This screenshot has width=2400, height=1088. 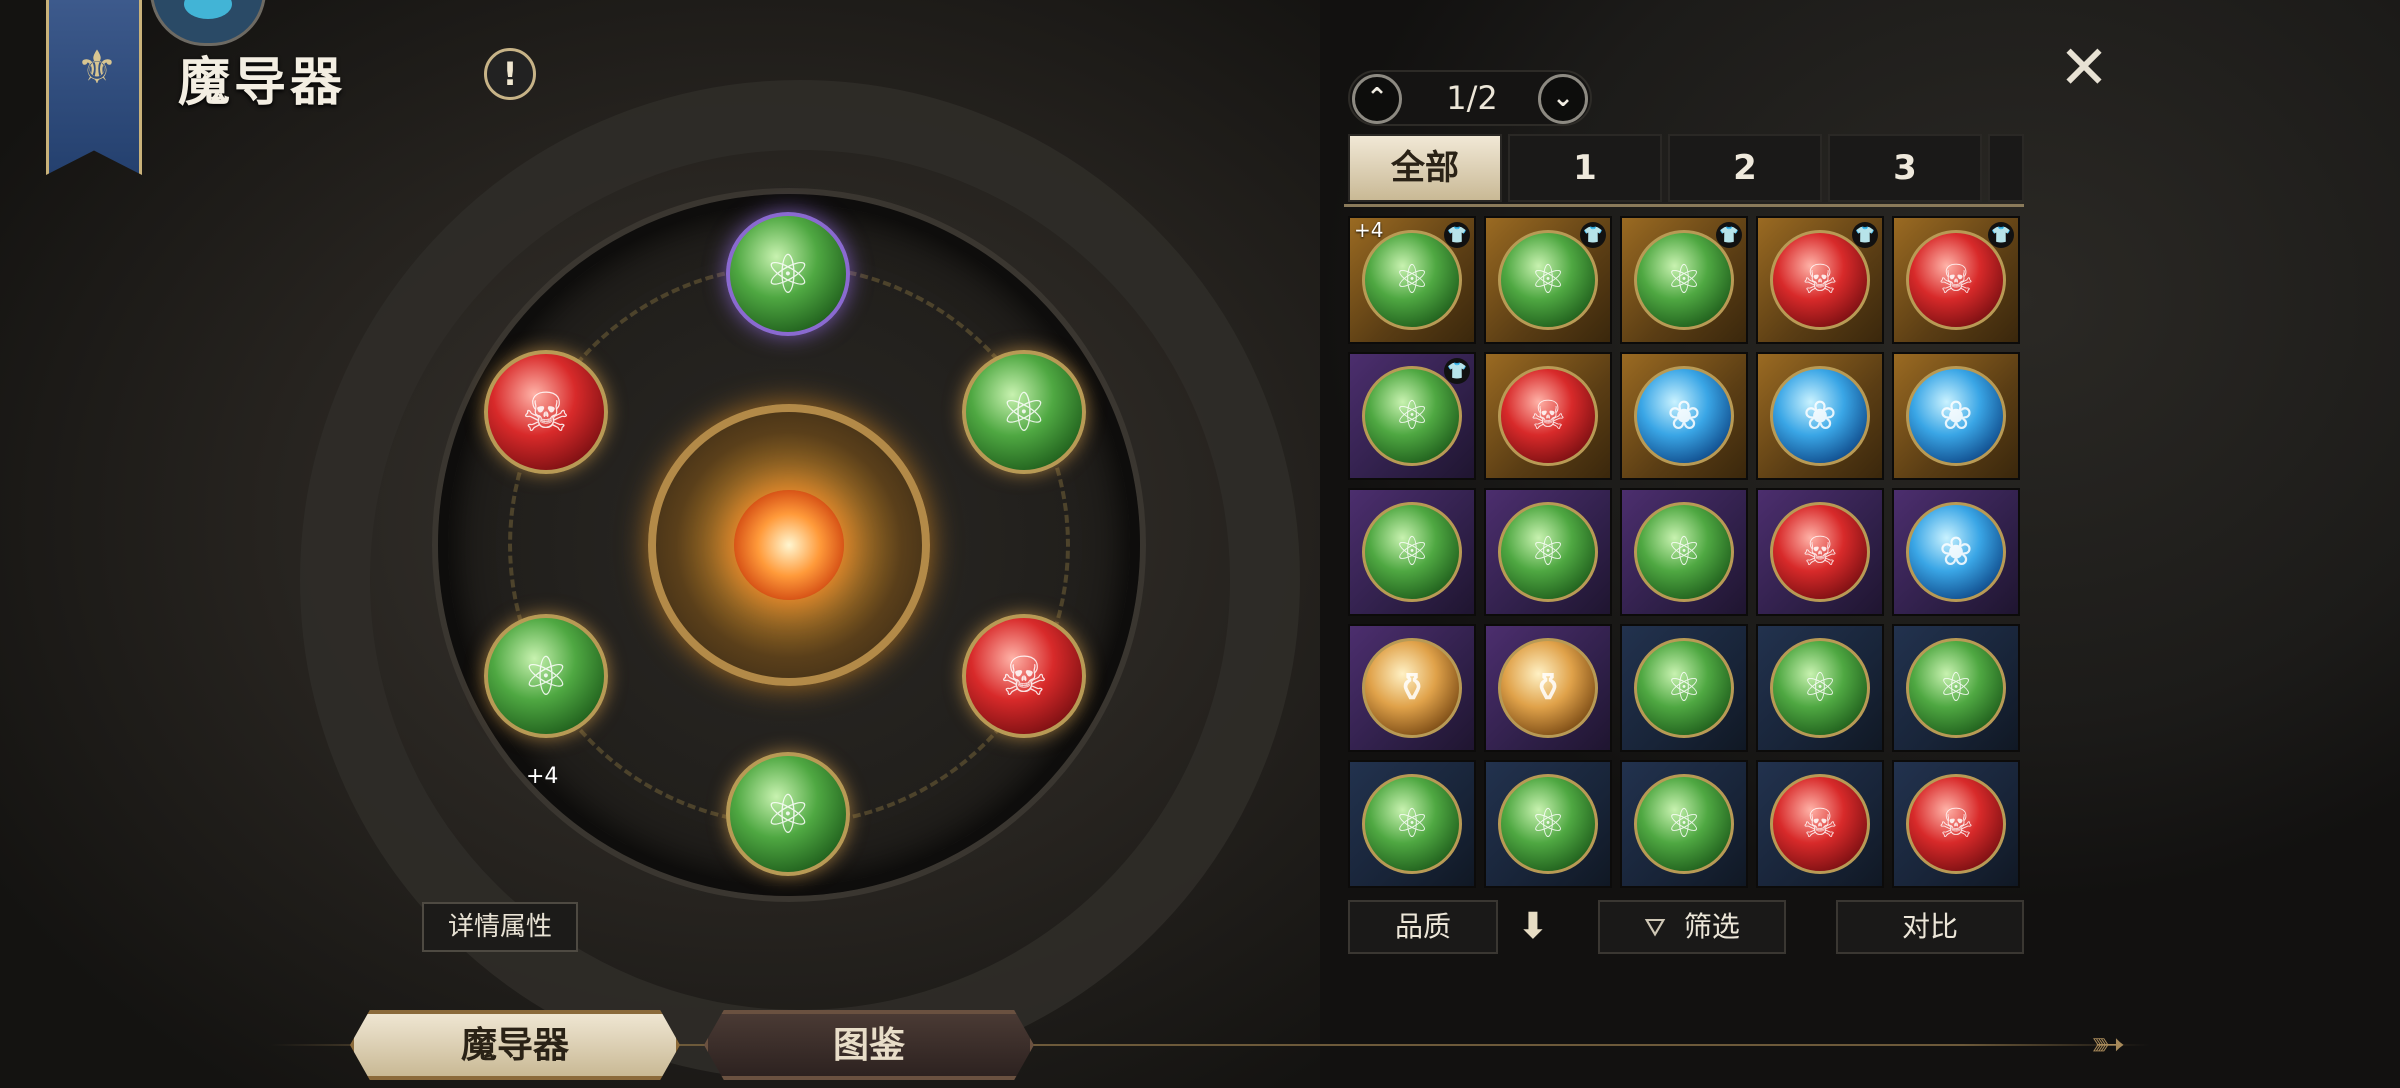 I want to click on bow-icon: ➳, so click(x=2108, y=1043).